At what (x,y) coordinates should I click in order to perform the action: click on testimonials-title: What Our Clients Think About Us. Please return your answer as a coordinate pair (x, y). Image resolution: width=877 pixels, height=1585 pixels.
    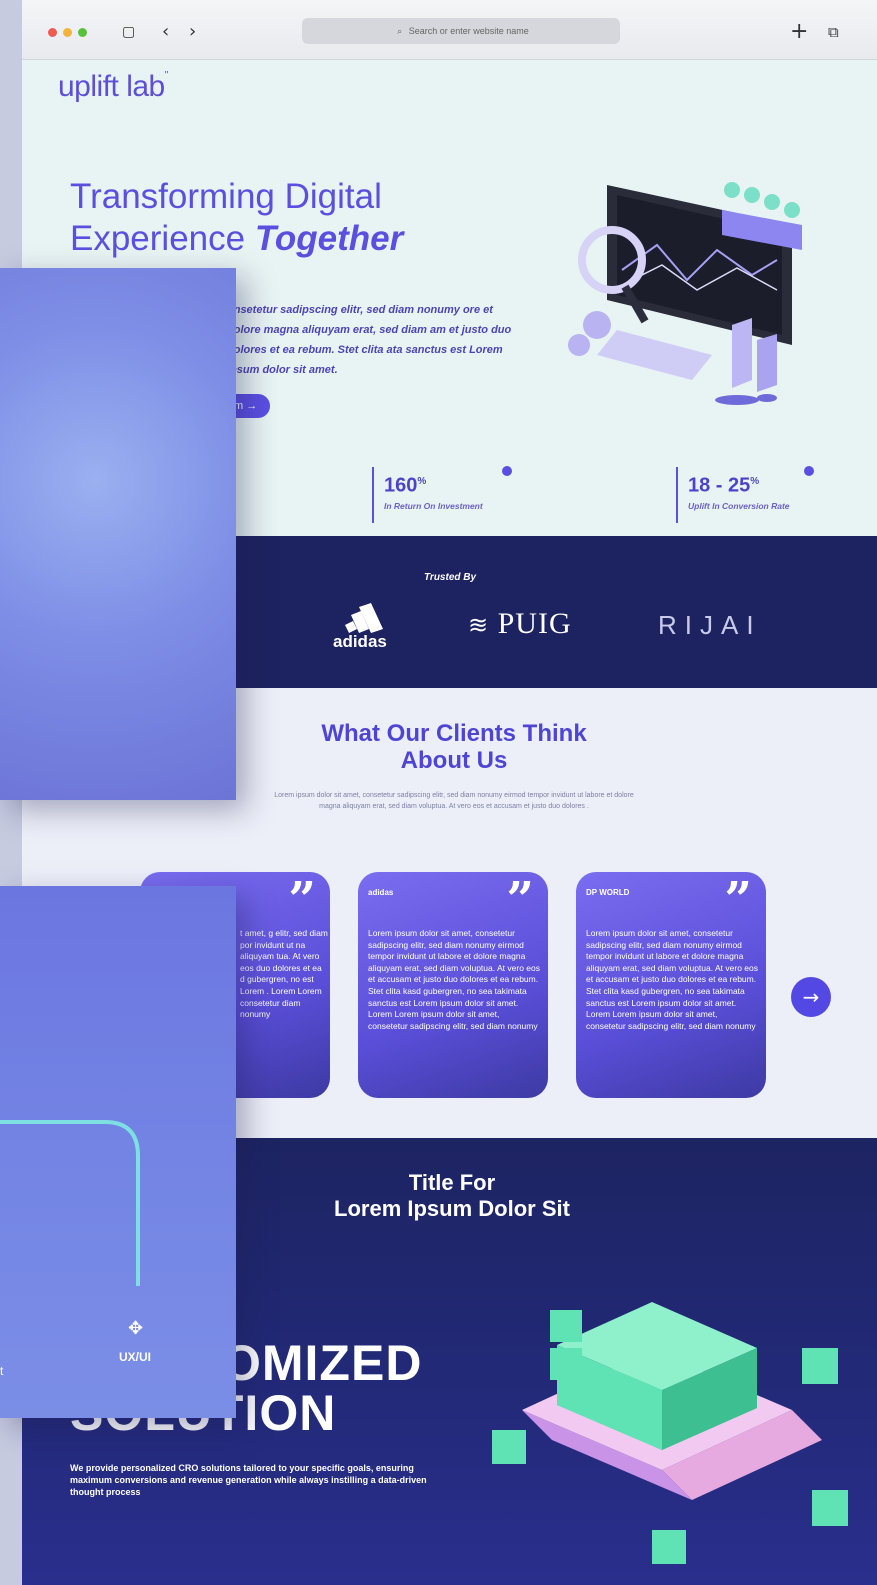
    Looking at the image, I should click on (454, 747).